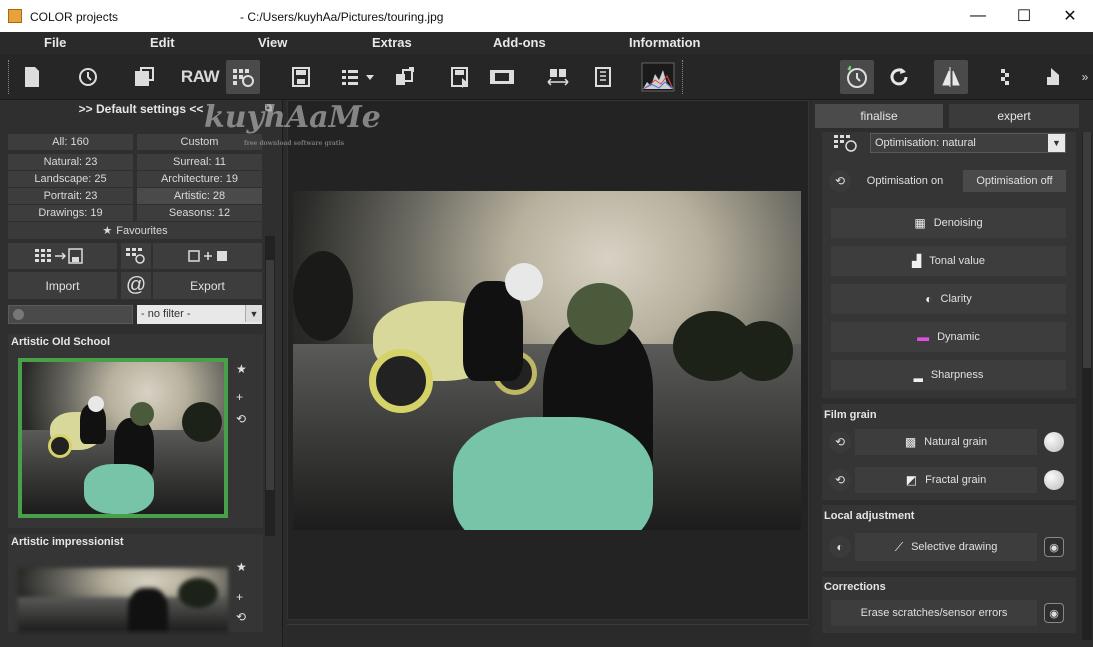 Image resolution: width=1093 pixels, height=647 pixels. What do you see at coordinates (301, 77) in the screenshot?
I see `save-icon` at bounding box center [301, 77].